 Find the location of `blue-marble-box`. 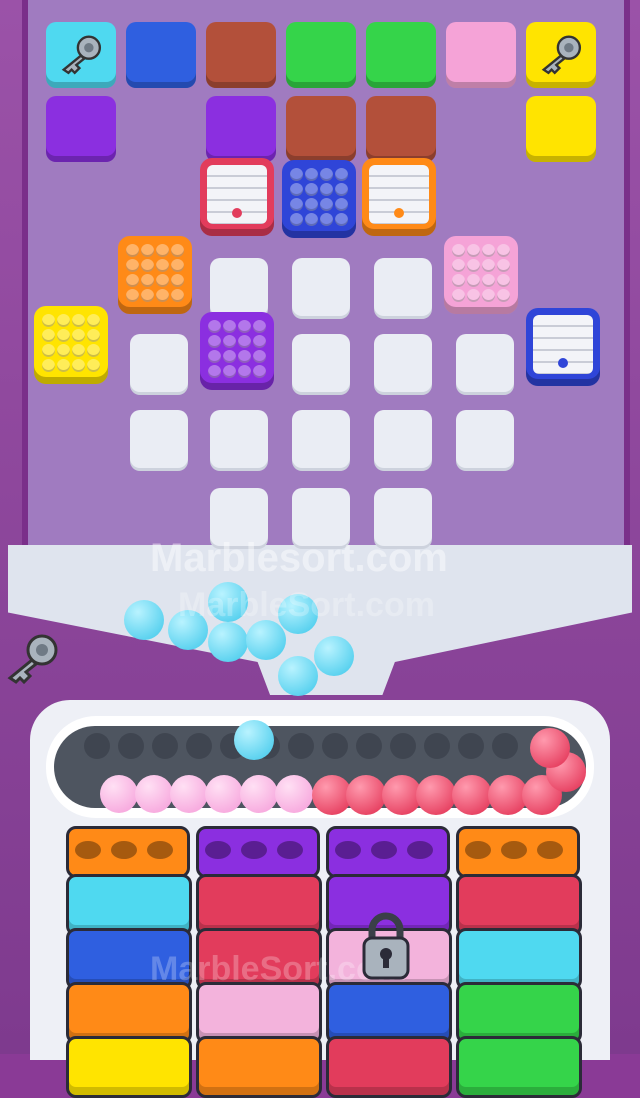

blue-marble-box is located at coordinates (319, 199).